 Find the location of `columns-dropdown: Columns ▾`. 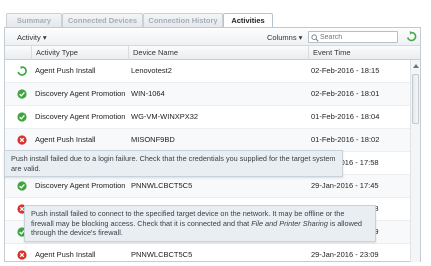

columns-dropdown: Columns ▾ is located at coordinates (284, 37).